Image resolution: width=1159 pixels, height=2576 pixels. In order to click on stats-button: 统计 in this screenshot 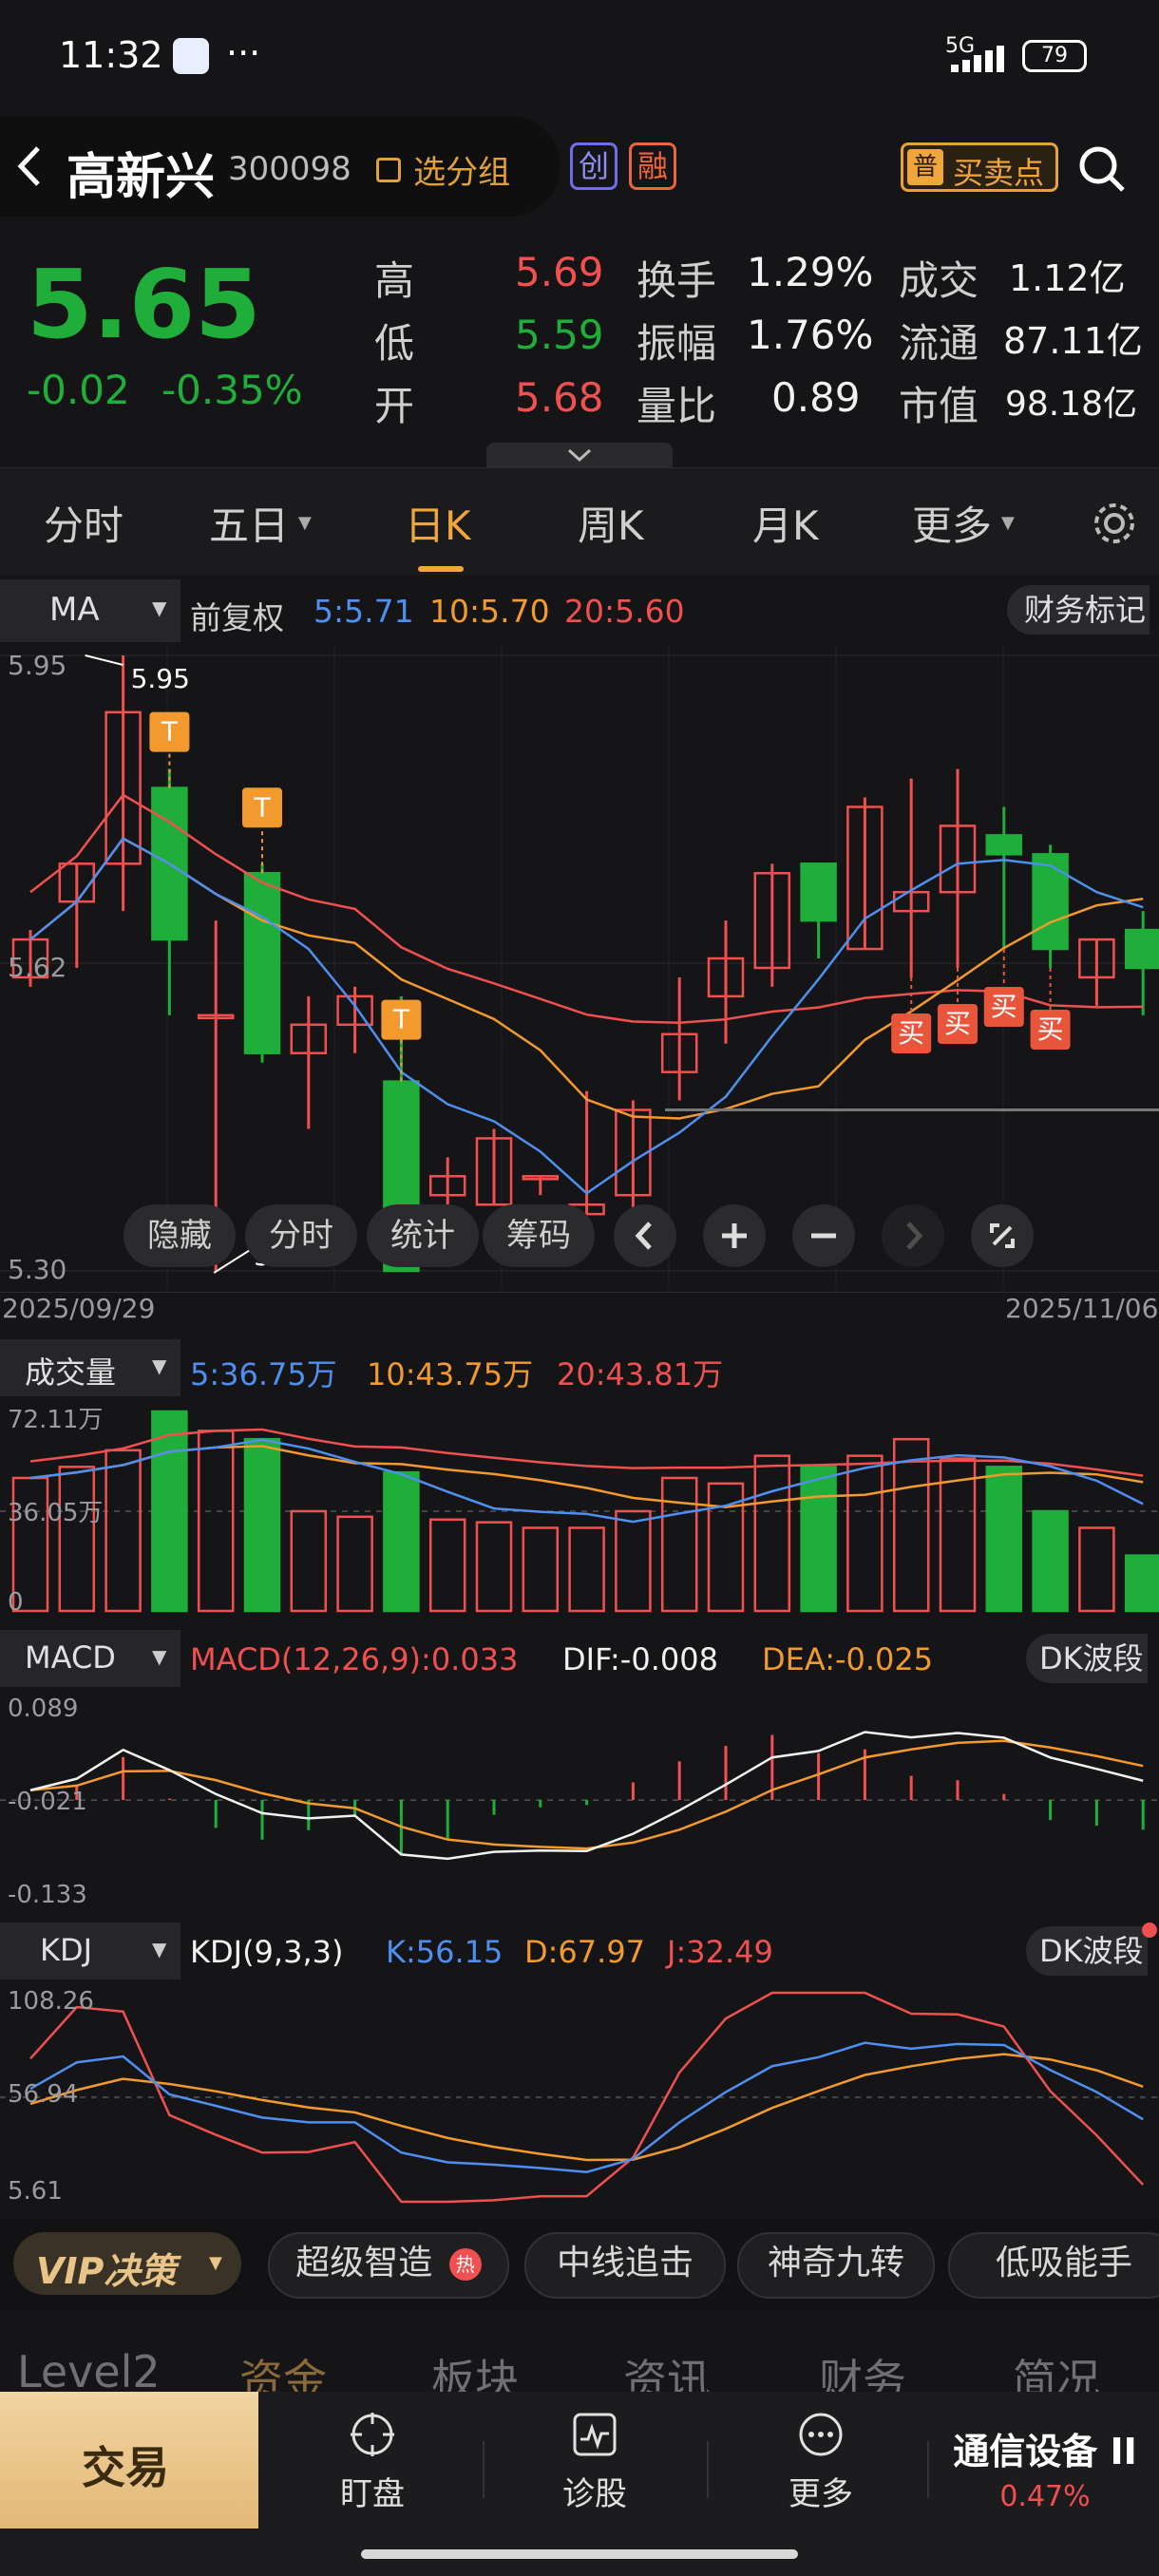, I will do `click(423, 1235)`.